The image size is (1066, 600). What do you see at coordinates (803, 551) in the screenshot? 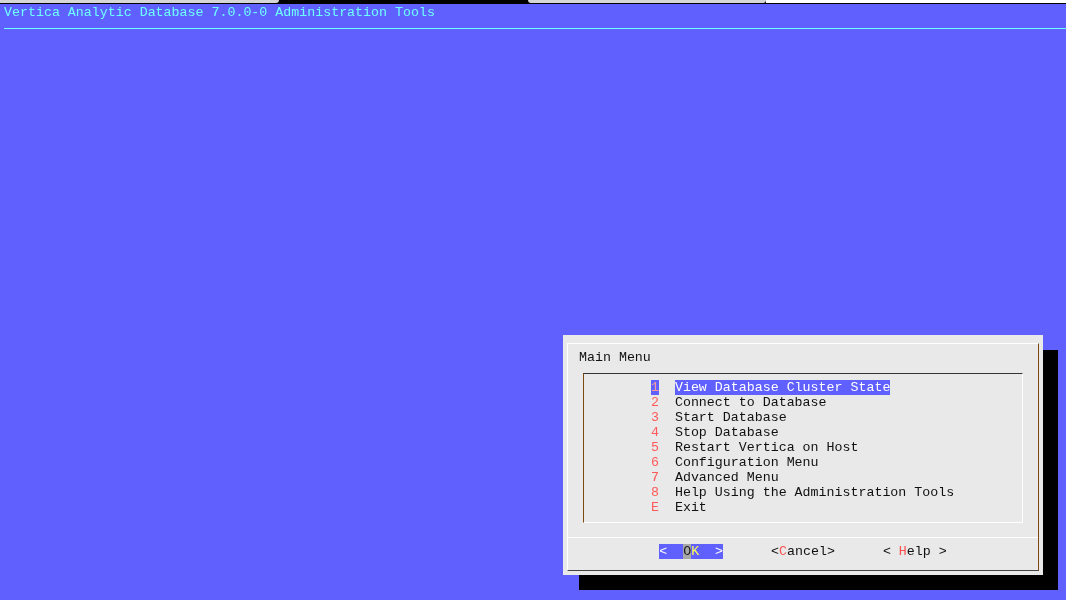
I see `dialog-button: <Cancel>` at bounding box center [803, 551].